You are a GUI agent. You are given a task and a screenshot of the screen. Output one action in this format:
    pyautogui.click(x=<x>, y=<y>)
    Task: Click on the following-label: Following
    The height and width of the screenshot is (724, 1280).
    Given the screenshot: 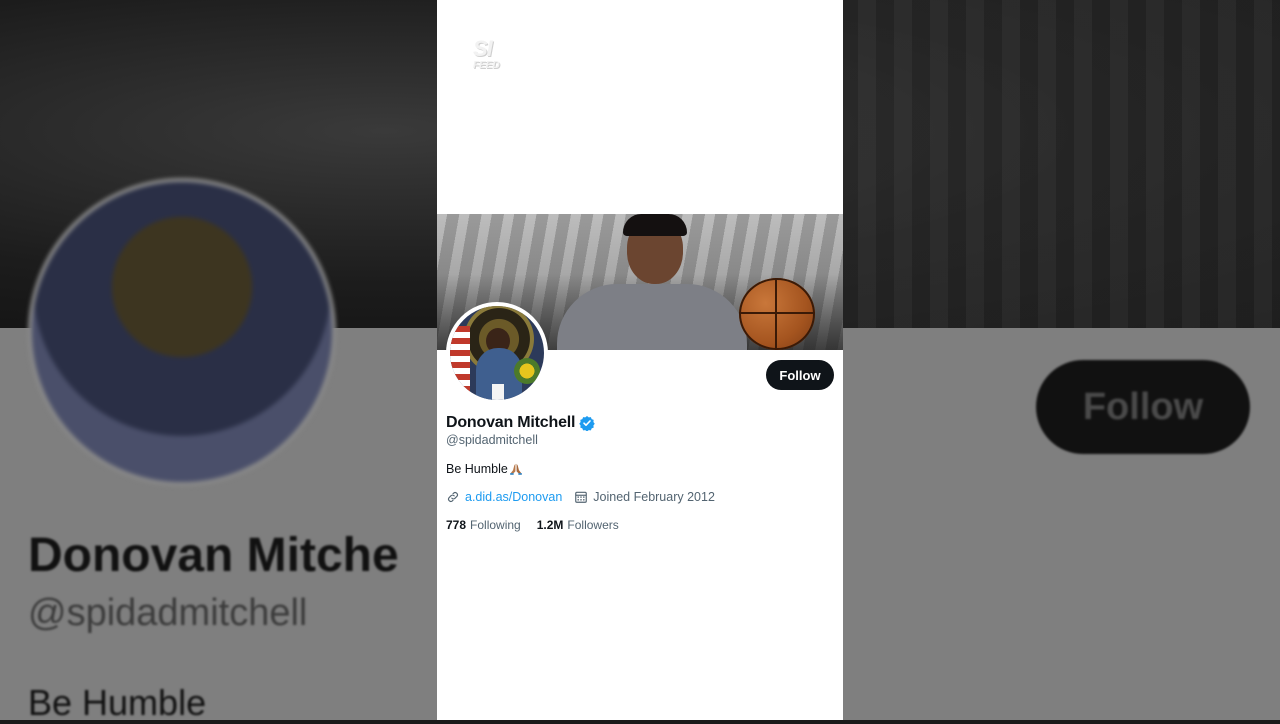 What is the action you would take?
    pyautogui.click(x=495, y=525)
    